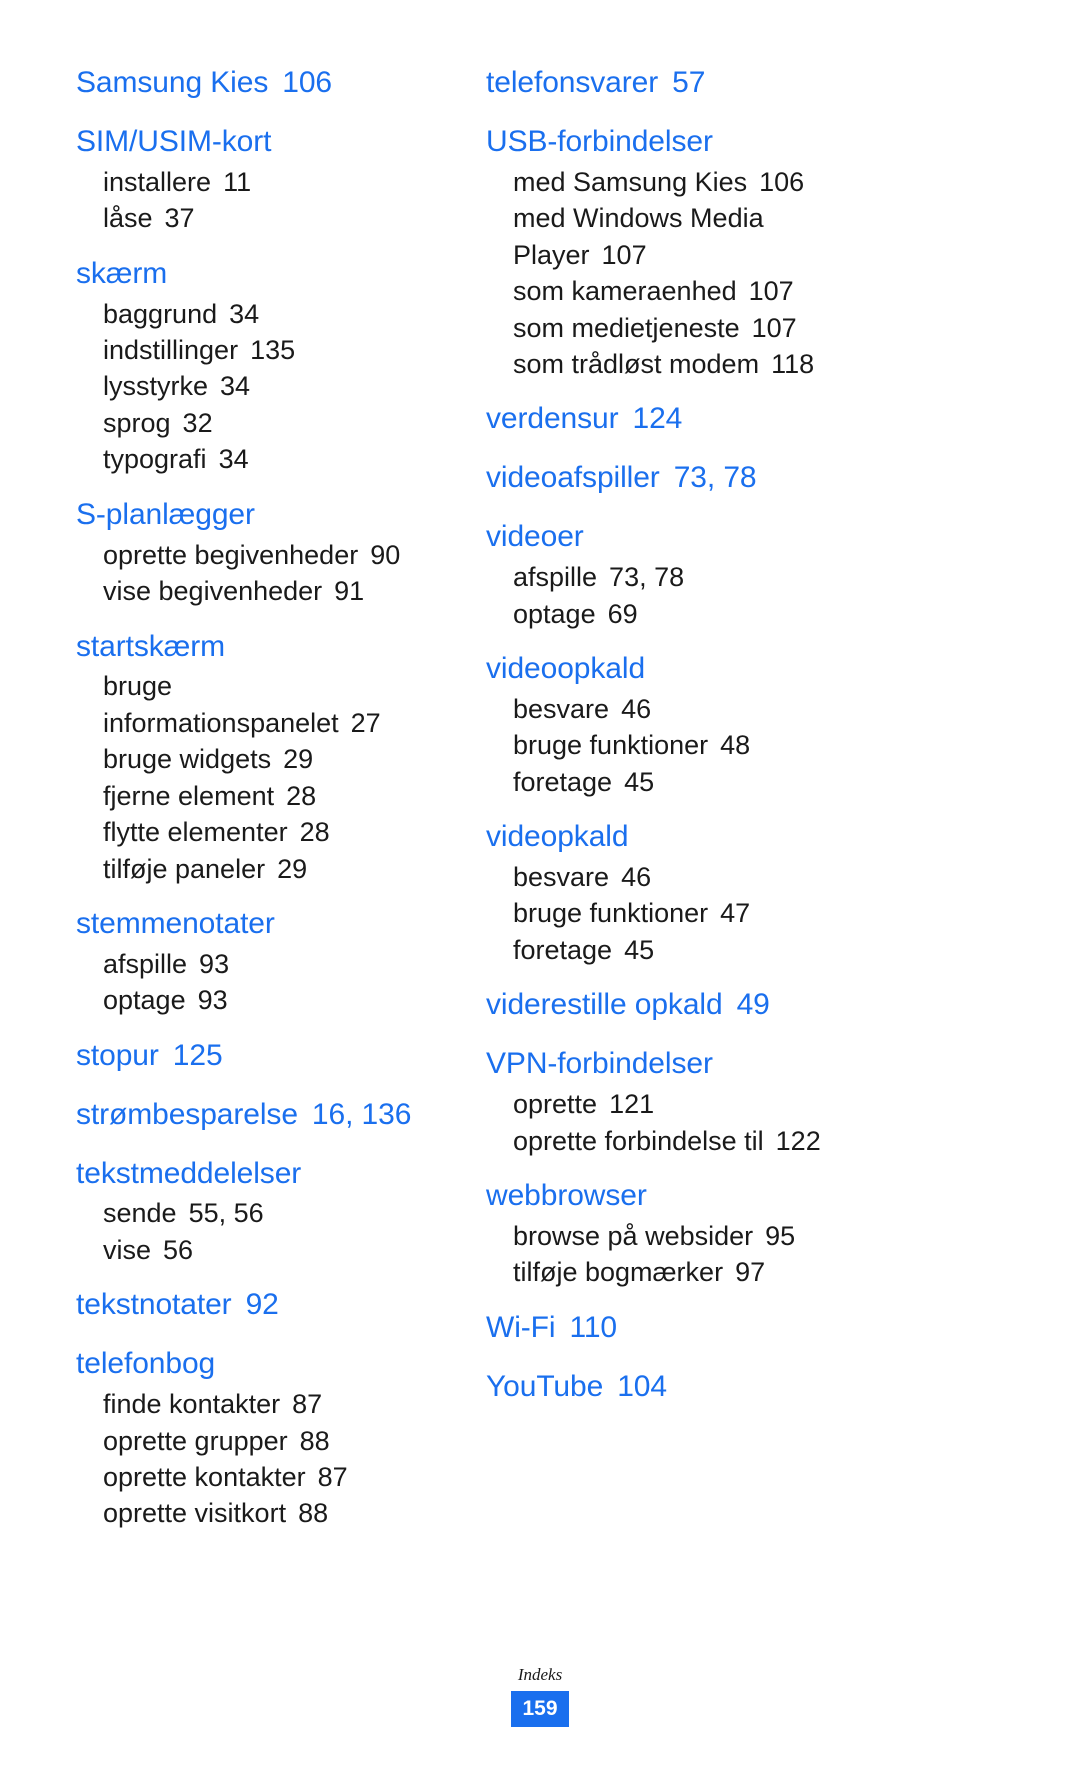 The width and height of the screenshot is (1080, 1771). Describe the element at coordinates (298, 759) in the screenshot. I see `index-subentry-pages: 29` at that location.